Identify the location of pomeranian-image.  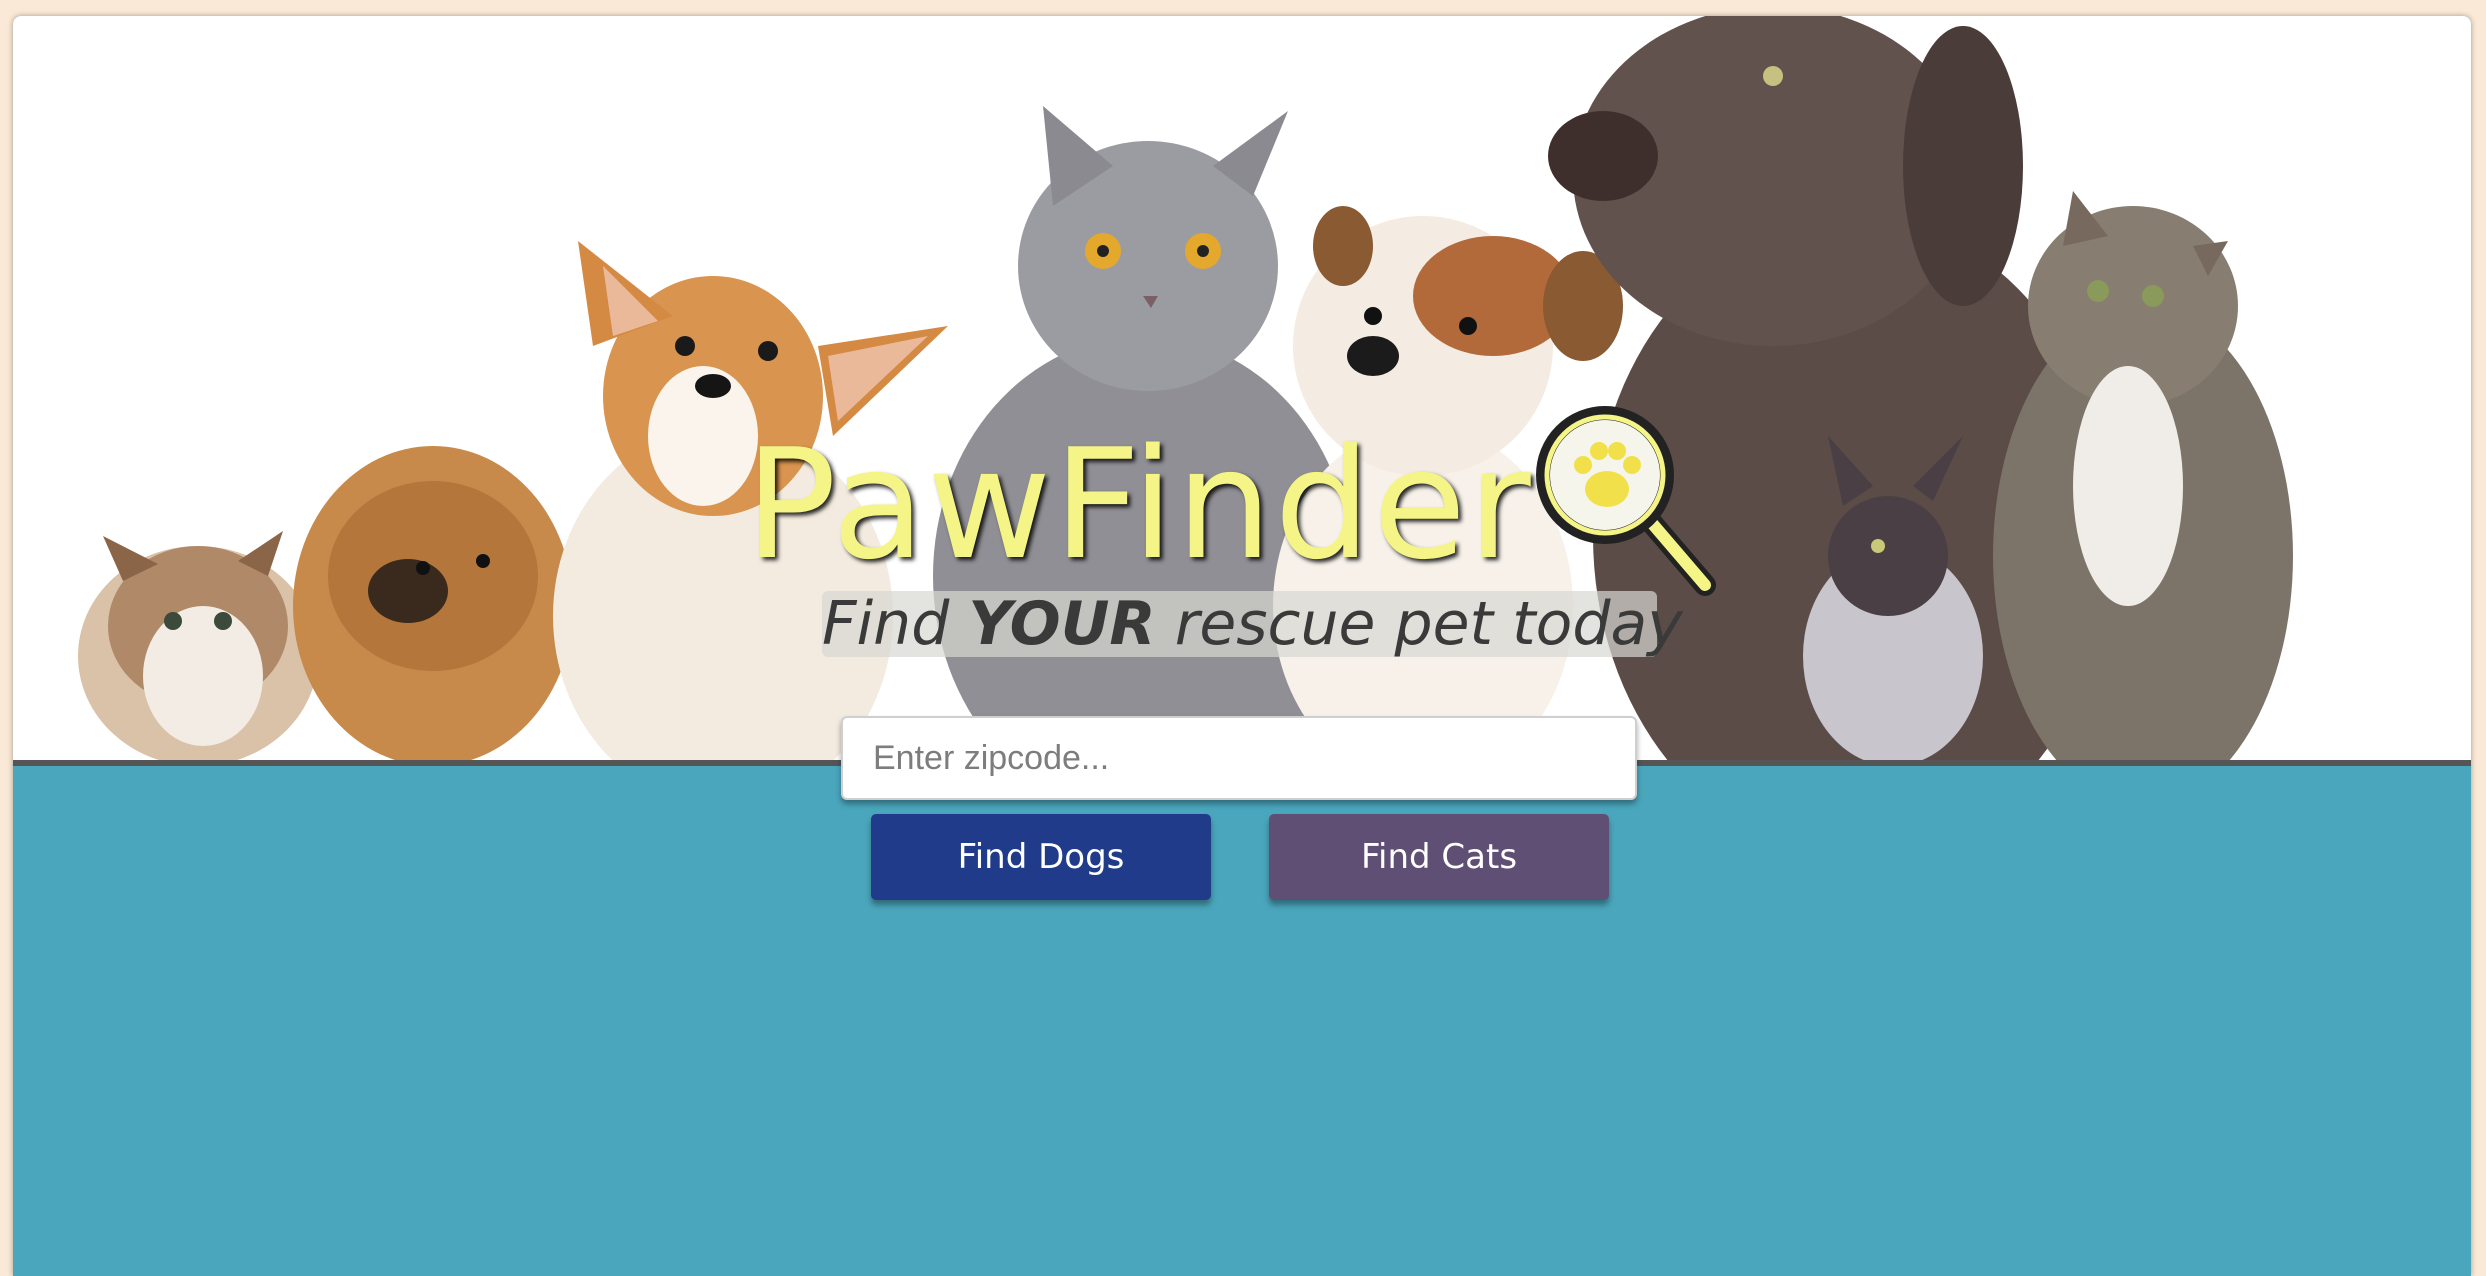
(433, 603).